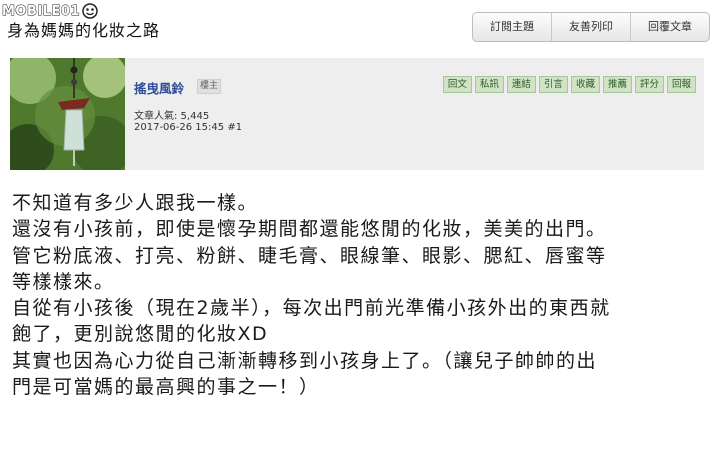 Image resolution: width=720 pixels, height=465 pixels. Describe the element at coordinates (649, 84) in the screenshot. I see `rate-button: 評分` at that location.